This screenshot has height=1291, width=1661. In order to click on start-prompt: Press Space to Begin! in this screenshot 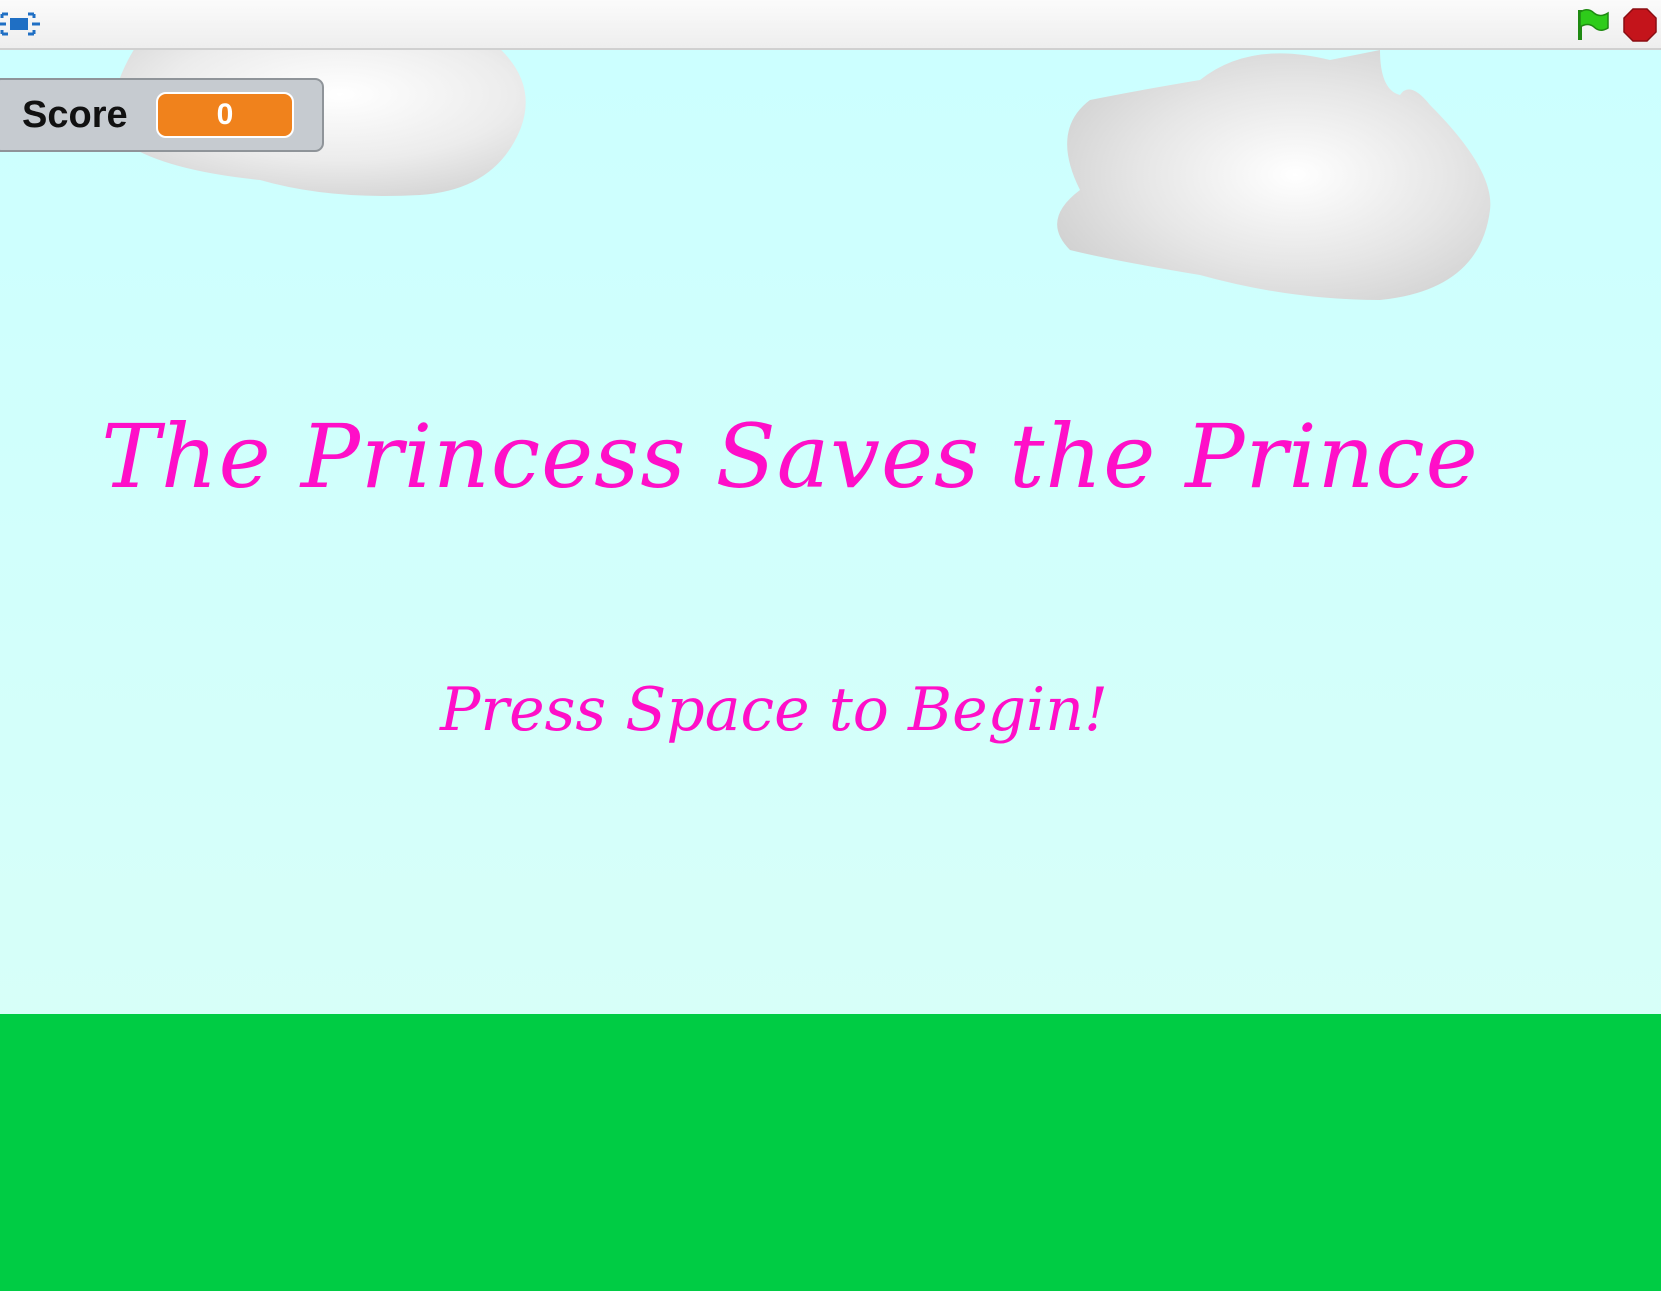, I will do `click(774, 710)`.